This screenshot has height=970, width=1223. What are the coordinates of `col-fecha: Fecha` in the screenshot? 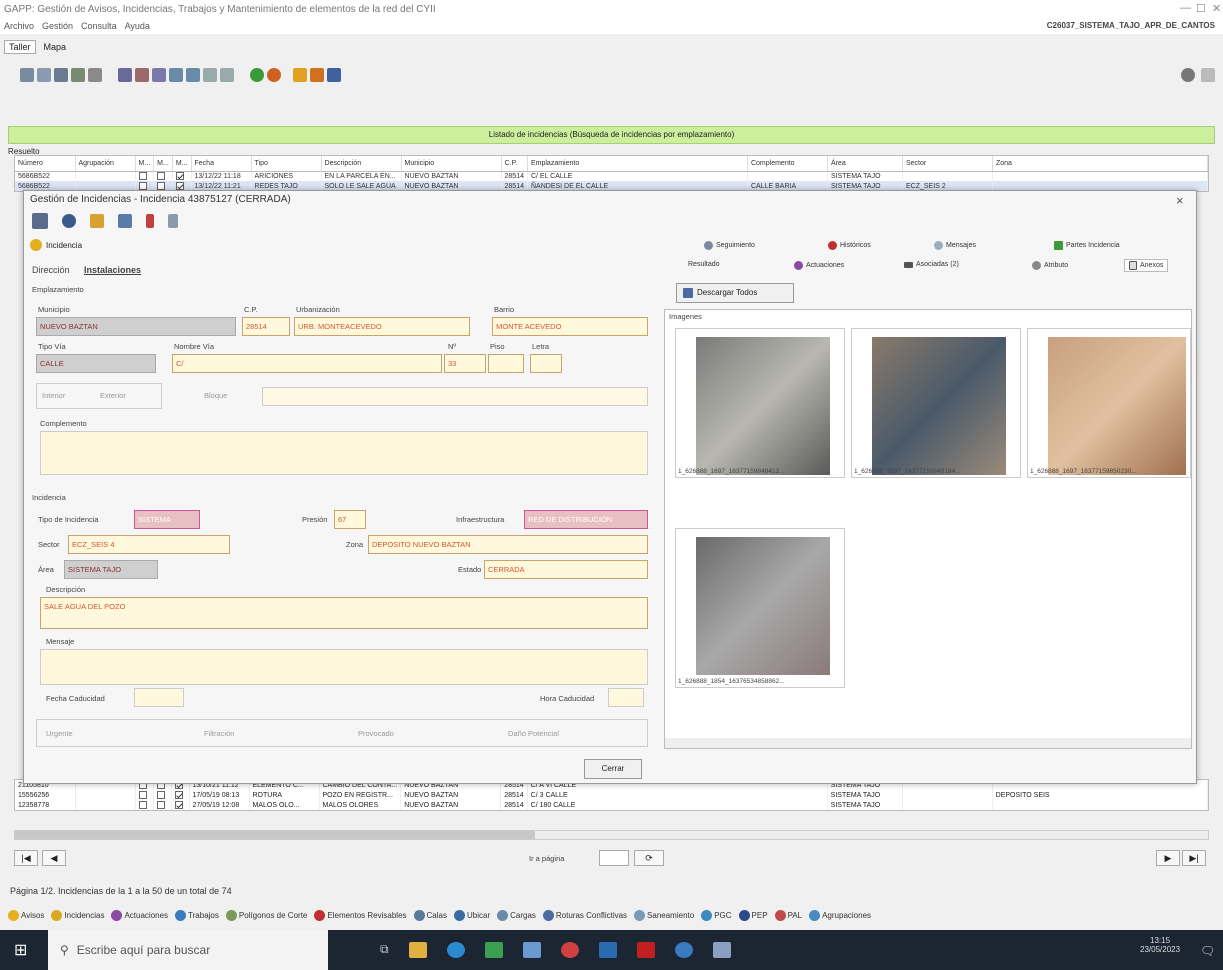 It's located at (221, 164).